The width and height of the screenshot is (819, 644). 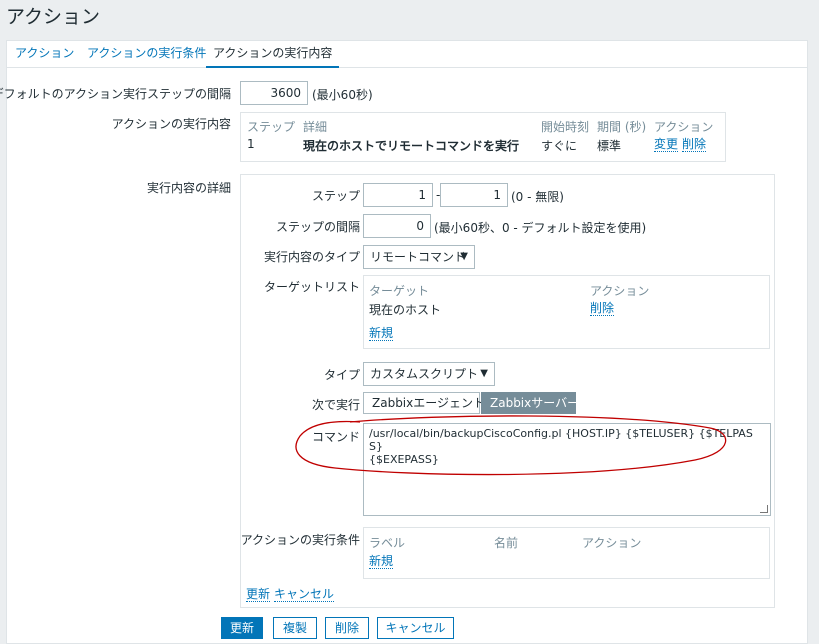 I want to click on cond-new-link: 新規, so click(x=381, y=561).